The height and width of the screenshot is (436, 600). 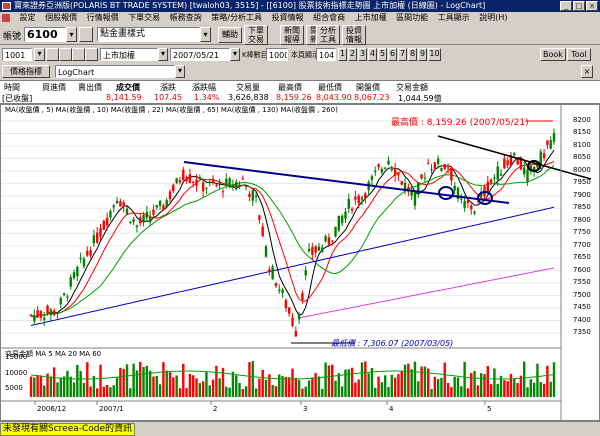 What do you see at coordinates (17, 54) in the screenshot?
I see `stock-code-input: 1001` at bounding box center [17, 54].